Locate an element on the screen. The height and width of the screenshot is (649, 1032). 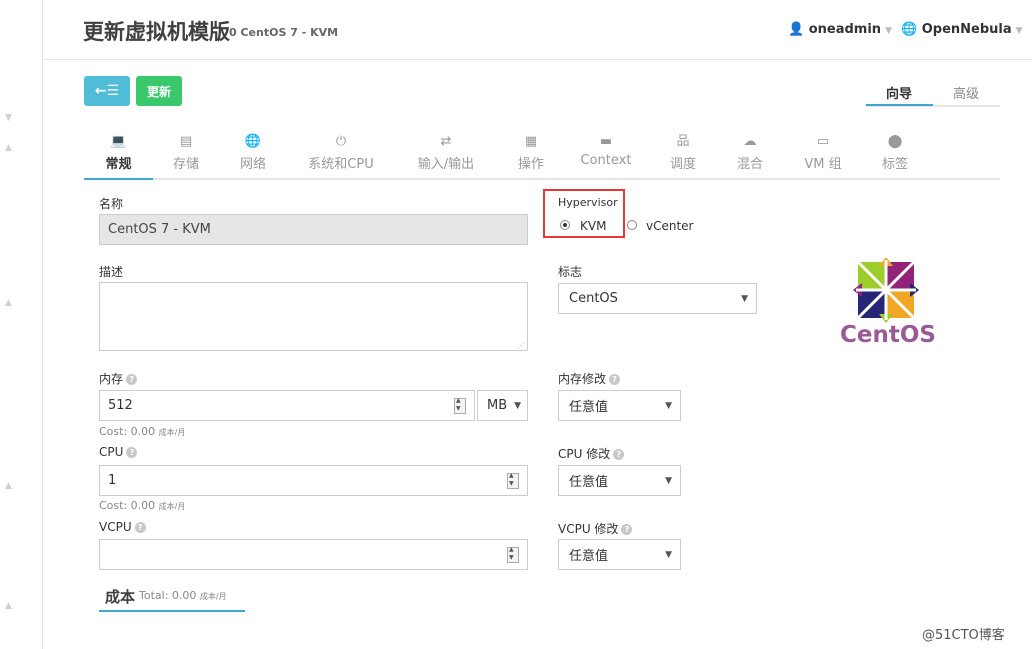
memory-unit-select: MB ▼ is located at coordinates (502, 405).